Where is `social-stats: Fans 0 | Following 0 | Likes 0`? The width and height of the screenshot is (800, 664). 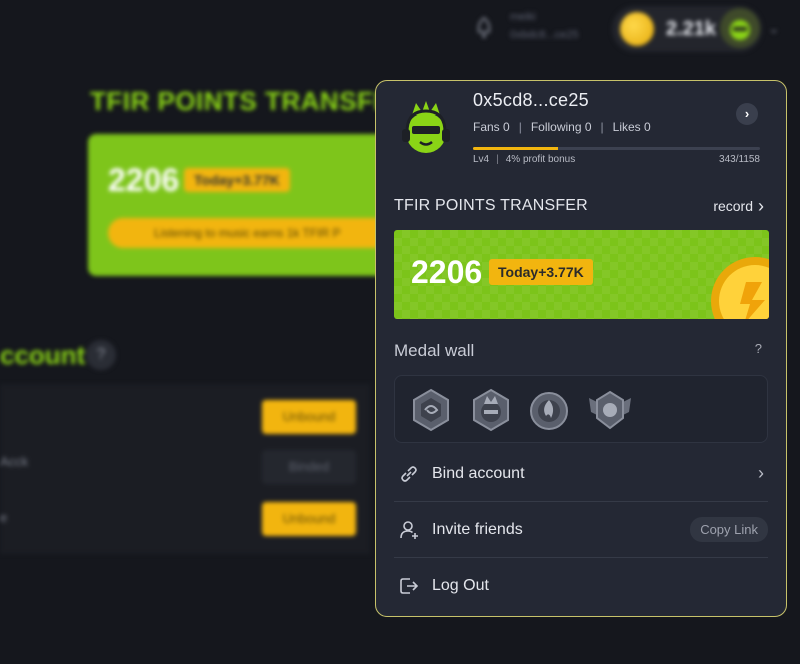 social-stats: Fans 0 | Following 0 | Likes 0 is located at coordinates (562, 127).